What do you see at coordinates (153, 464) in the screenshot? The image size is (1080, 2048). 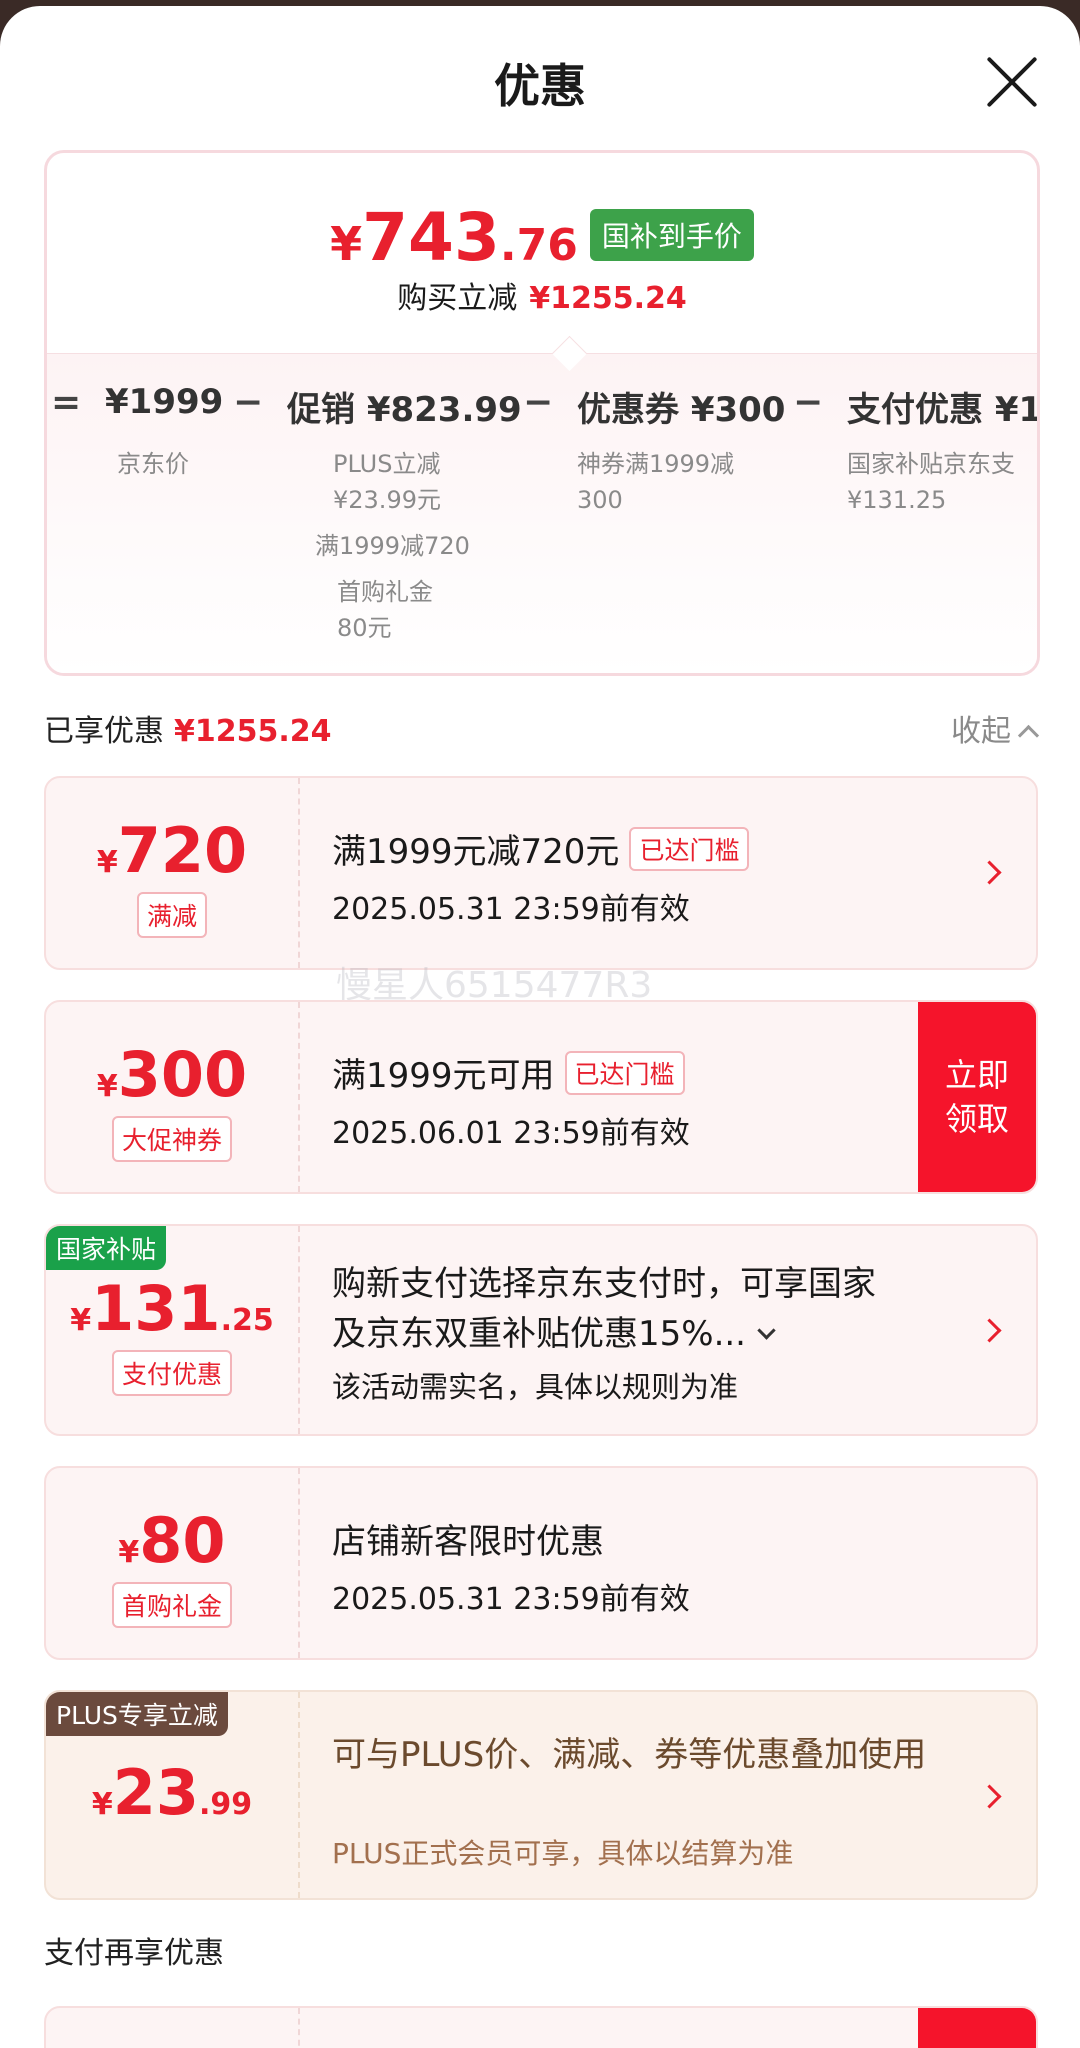 I see `breakdown-jd-price-label: 京东价` at bounding box center [153, 464].